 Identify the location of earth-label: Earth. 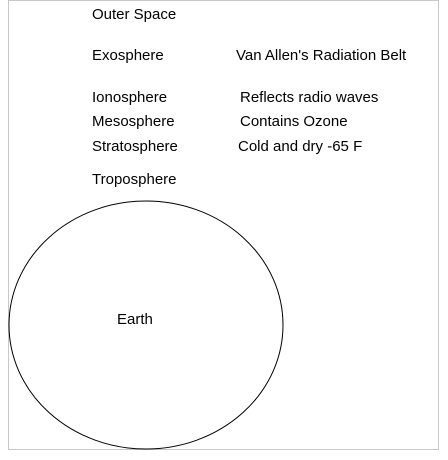
(135, 319).